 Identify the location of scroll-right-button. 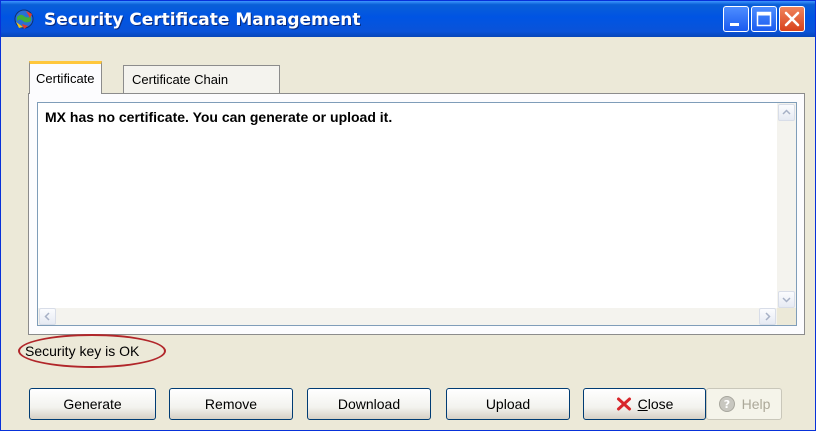
(767, 316).